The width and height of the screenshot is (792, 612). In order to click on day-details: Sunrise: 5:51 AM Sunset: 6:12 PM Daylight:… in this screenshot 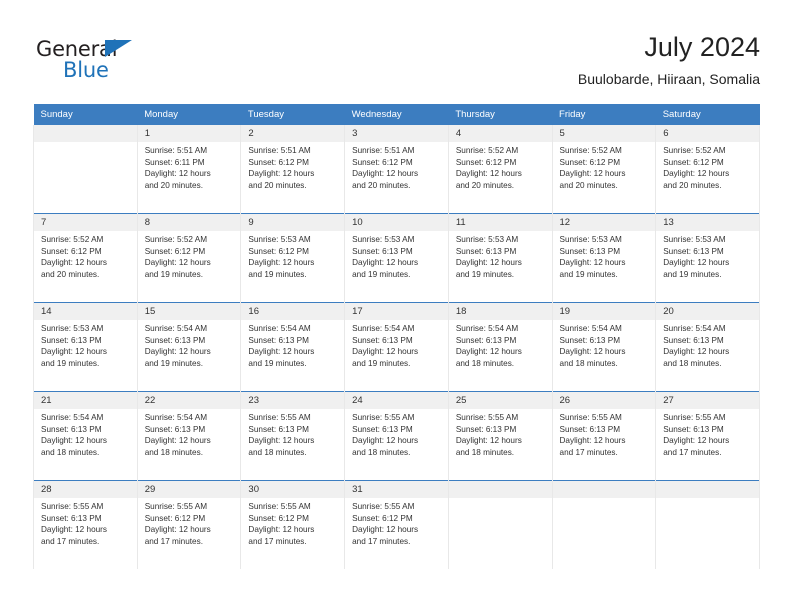, I will do `click(292, 166)`.